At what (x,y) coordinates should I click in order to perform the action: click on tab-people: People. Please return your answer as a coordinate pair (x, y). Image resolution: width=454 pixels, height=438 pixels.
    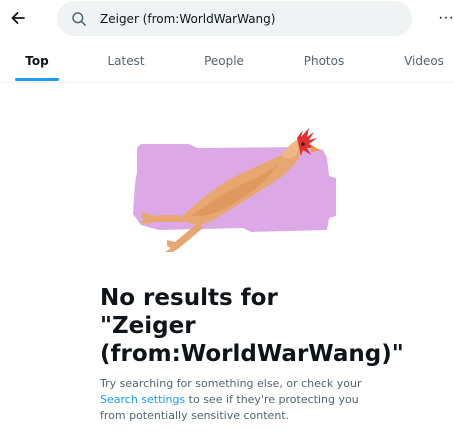
    Looking at the image, I should click on (224, 61).